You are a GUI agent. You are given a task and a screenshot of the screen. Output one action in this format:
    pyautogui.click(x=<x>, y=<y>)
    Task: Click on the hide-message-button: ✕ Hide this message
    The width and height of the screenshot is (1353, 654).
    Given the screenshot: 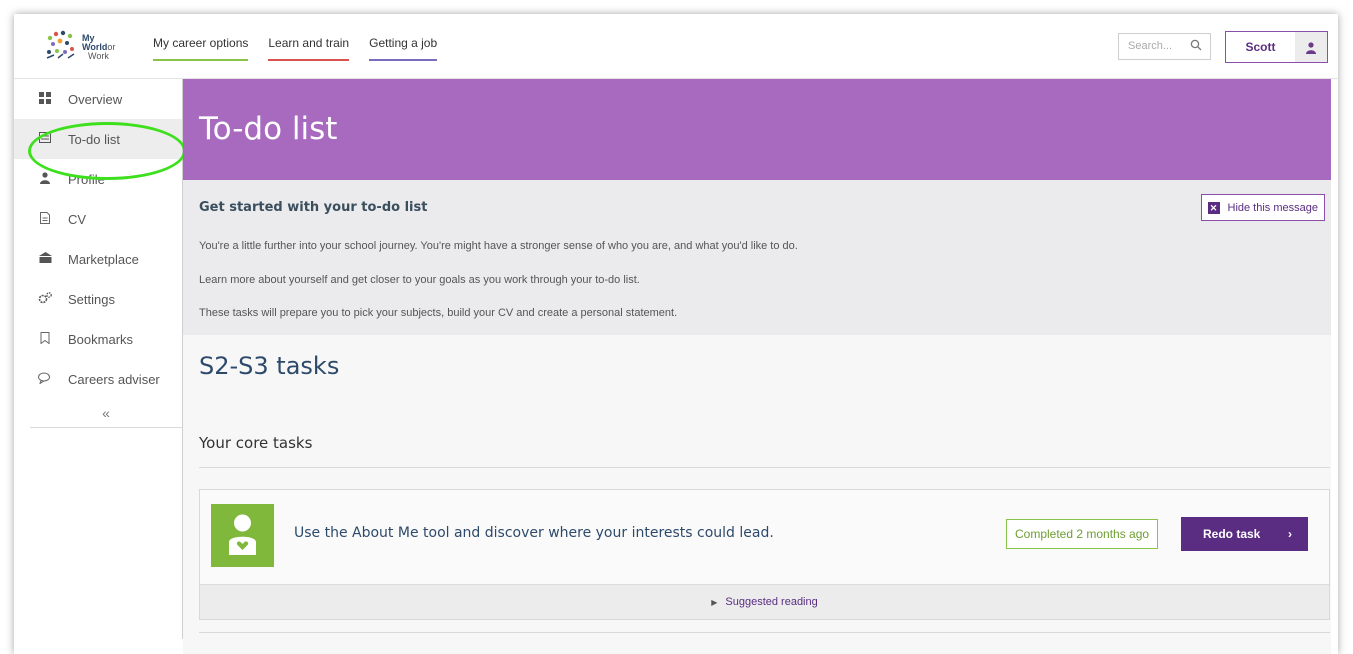 What is the action you would take?
    pyautogui.click(x=1262, y=207)
    